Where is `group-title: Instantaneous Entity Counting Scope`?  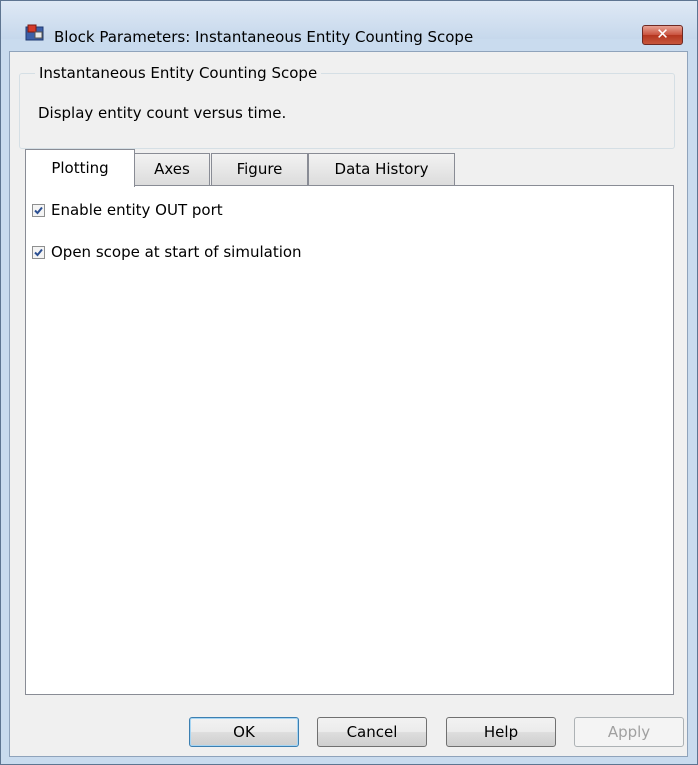 group-title: Instantaneous Entity Counting Scope is located at coordinates (178, 73).